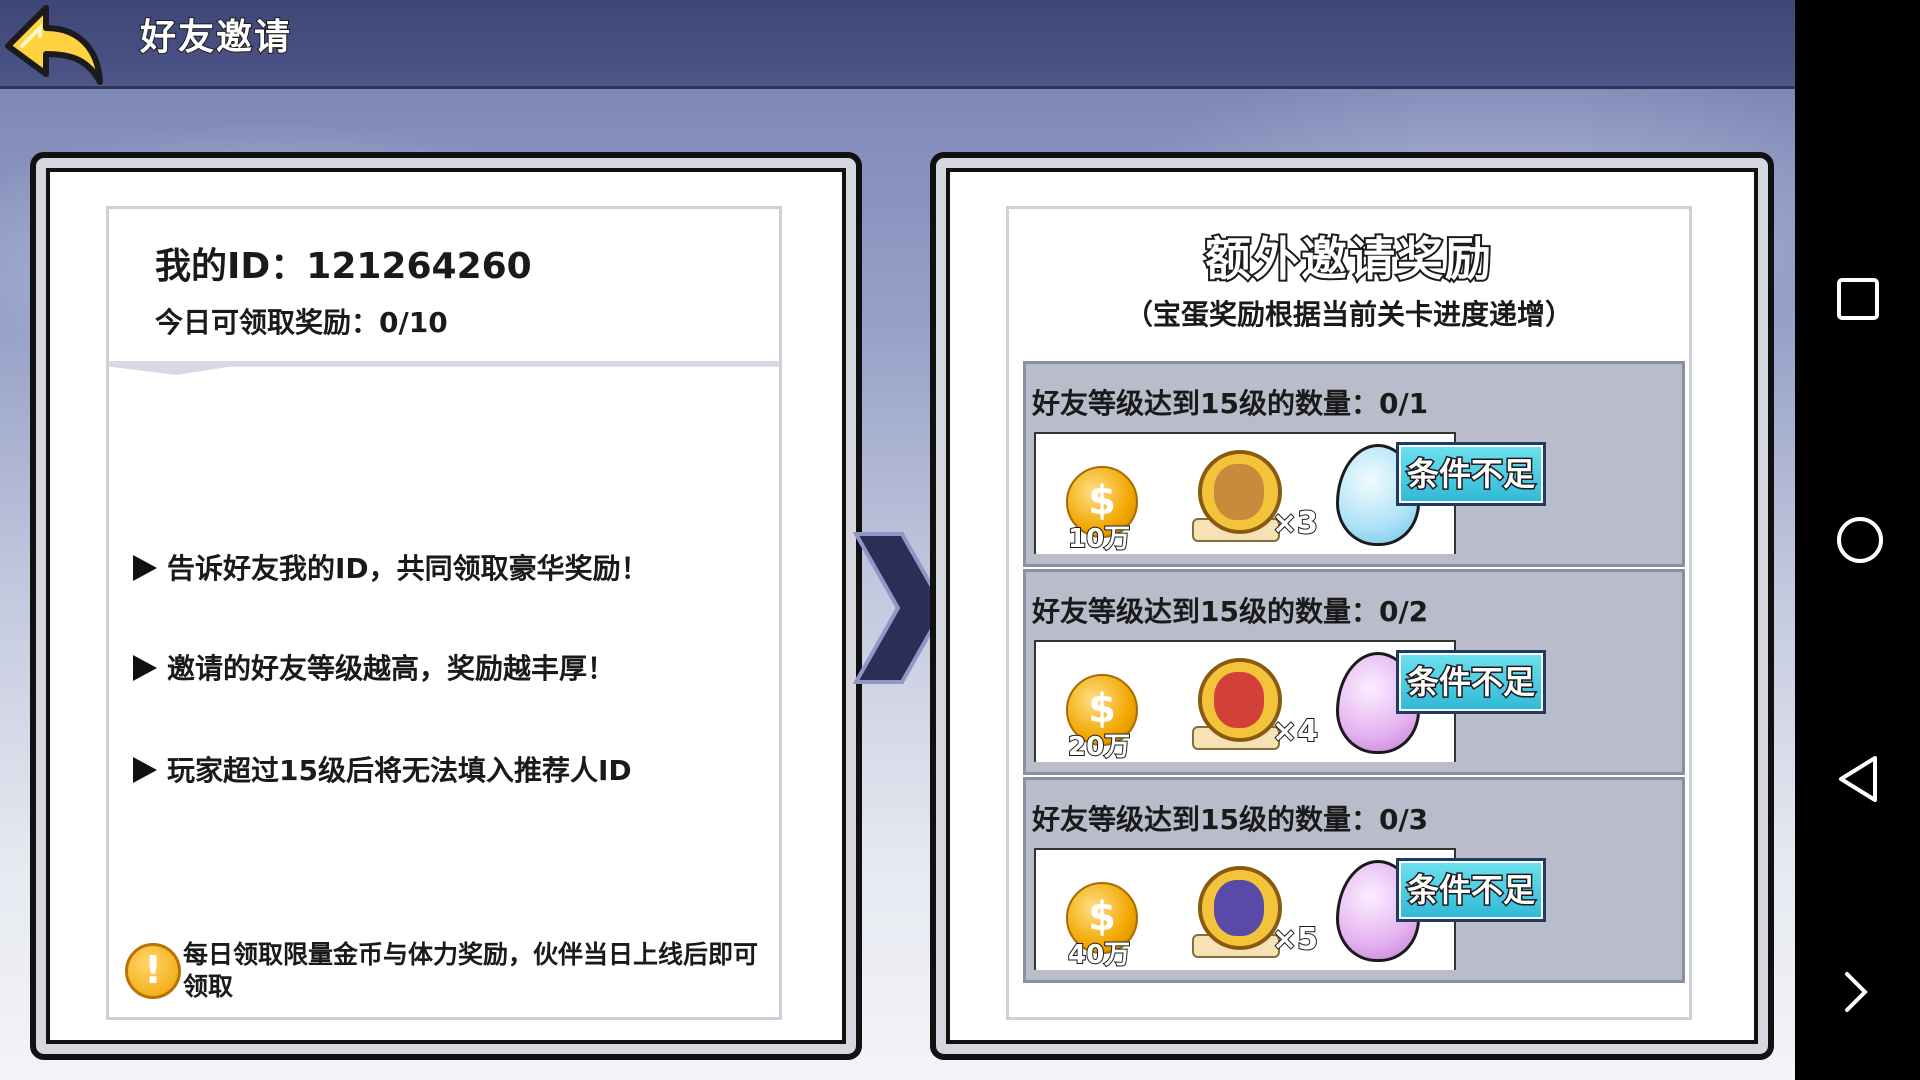 The image size is (1920, 1080). Describe the element at coordinates (1230, 611) in the screenshot. I see `reward-condition: 好友等级达到15级的数量：0/2` at that location.